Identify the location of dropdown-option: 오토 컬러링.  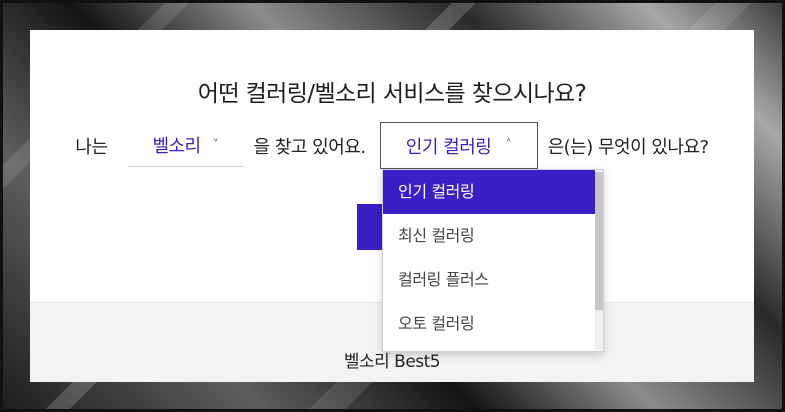
(490, 324).